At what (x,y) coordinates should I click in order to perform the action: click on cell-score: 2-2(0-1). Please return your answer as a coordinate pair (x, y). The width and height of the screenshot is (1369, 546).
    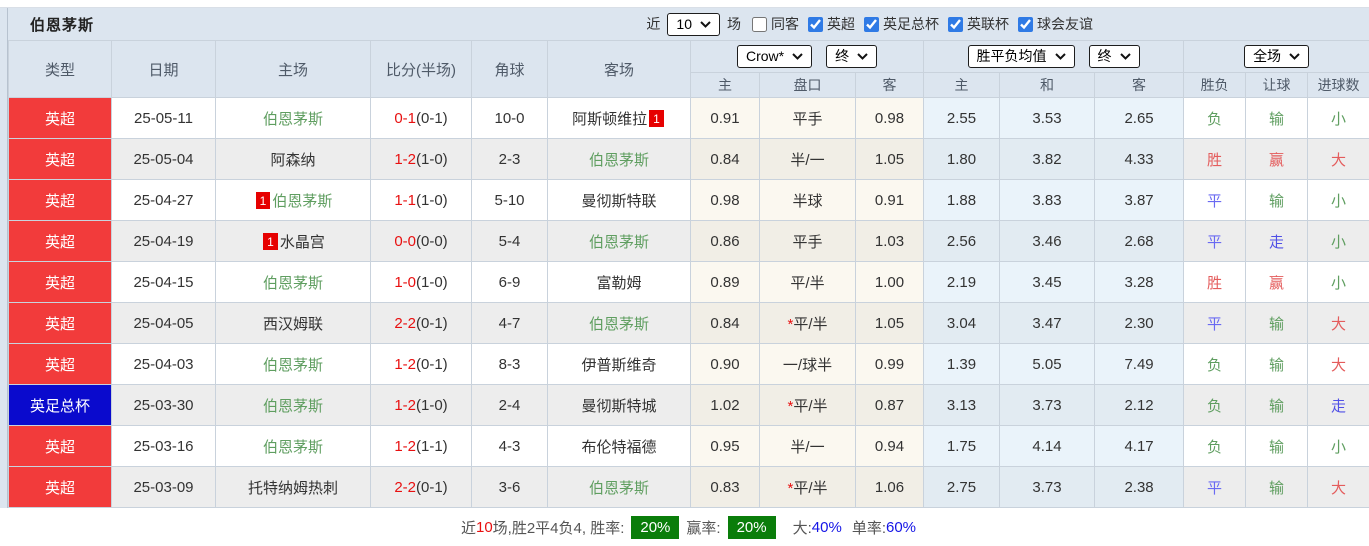
    Looking at the image, I should click on (421, 323).